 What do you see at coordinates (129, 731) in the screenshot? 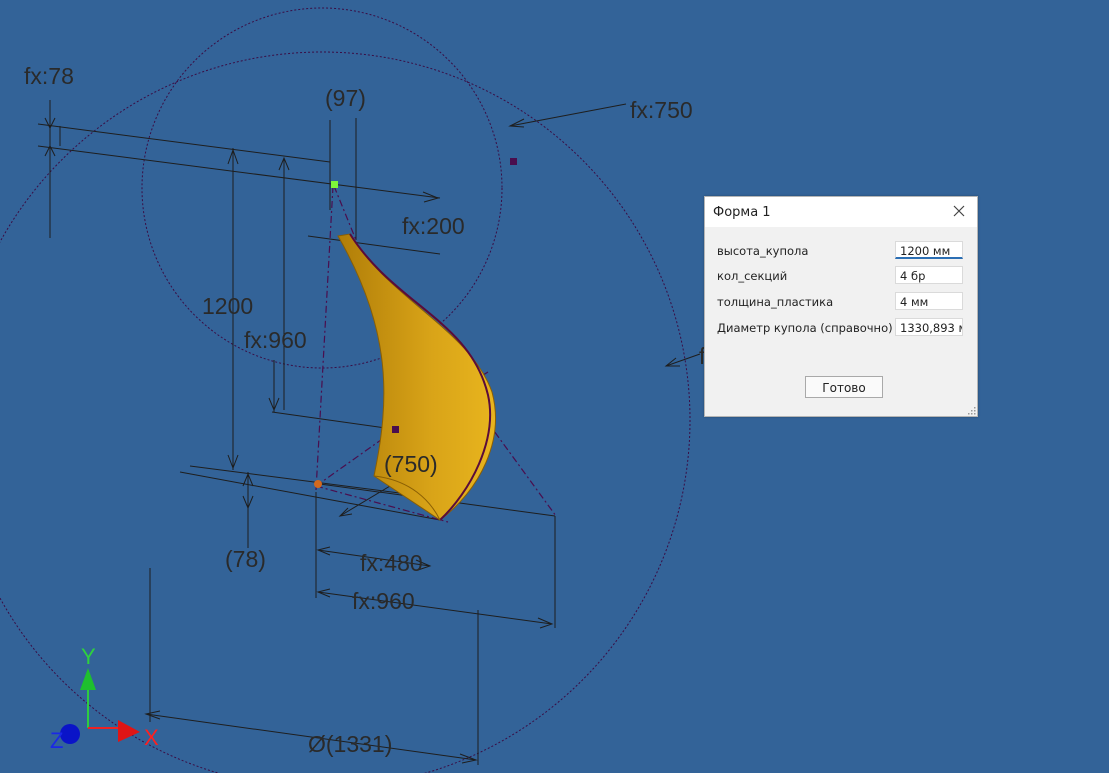
I see `x-axis-arrow-icon` at bounding box center [129, 731].